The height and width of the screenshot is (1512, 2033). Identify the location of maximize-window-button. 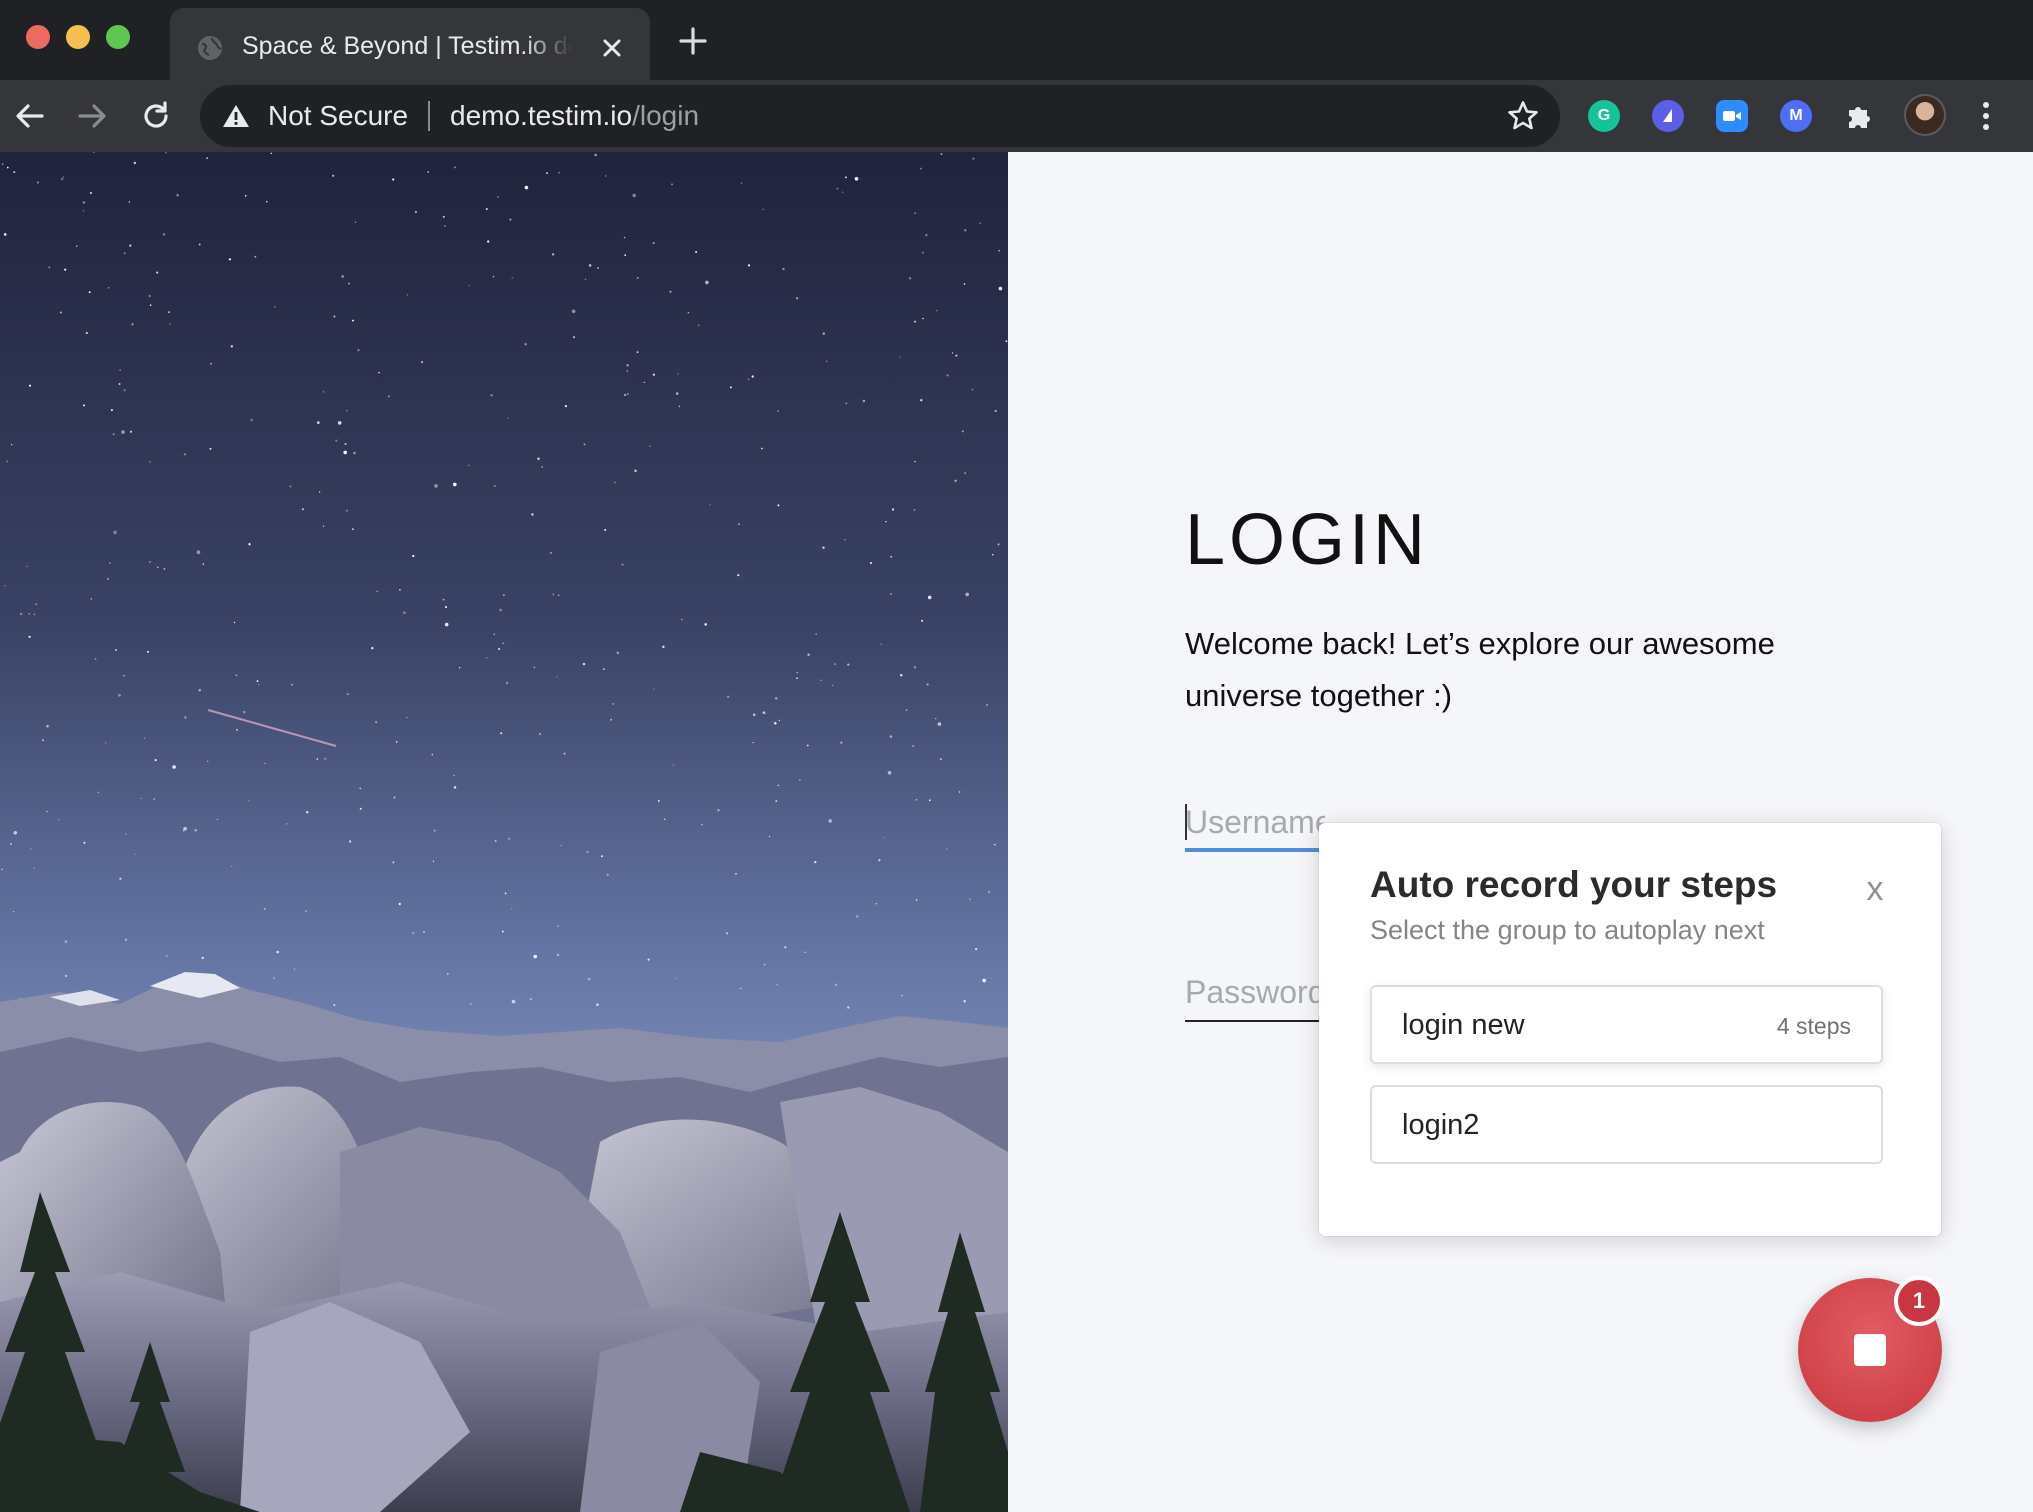
(118, 37).